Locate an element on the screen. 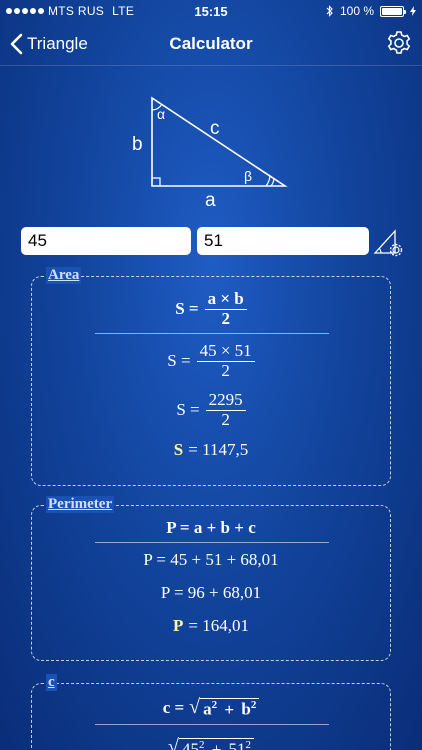 The width and height of the screenshot is (422, 750). hypotenuse-step-1-radicand: 452 + 512 is located at coordinates (216, 744).